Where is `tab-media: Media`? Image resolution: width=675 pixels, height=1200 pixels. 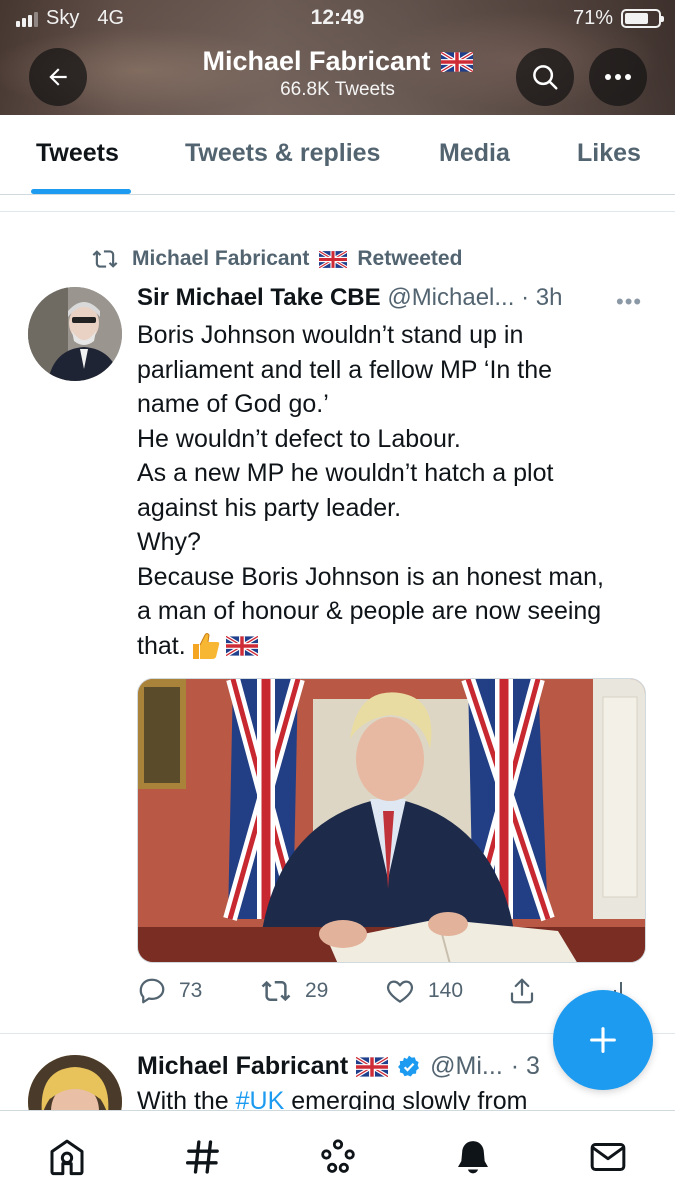 tab-media: Media is located at coordinates (474, 153).